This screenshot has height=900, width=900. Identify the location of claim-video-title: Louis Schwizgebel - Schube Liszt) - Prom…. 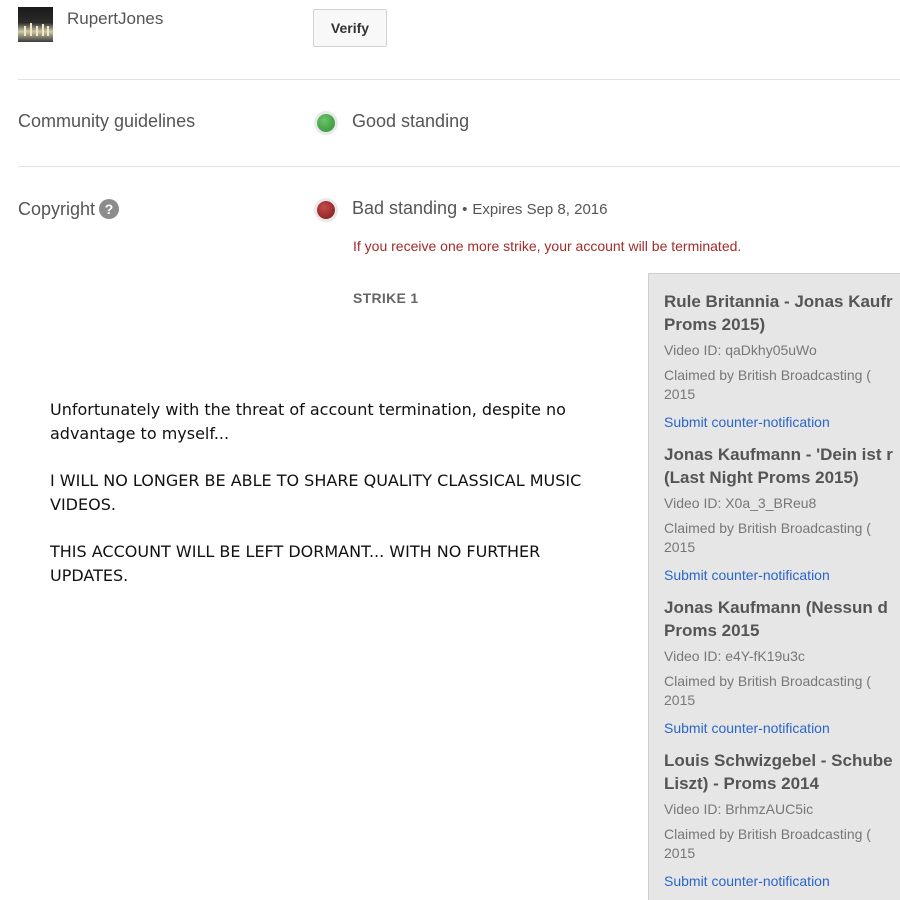
(778, 772).